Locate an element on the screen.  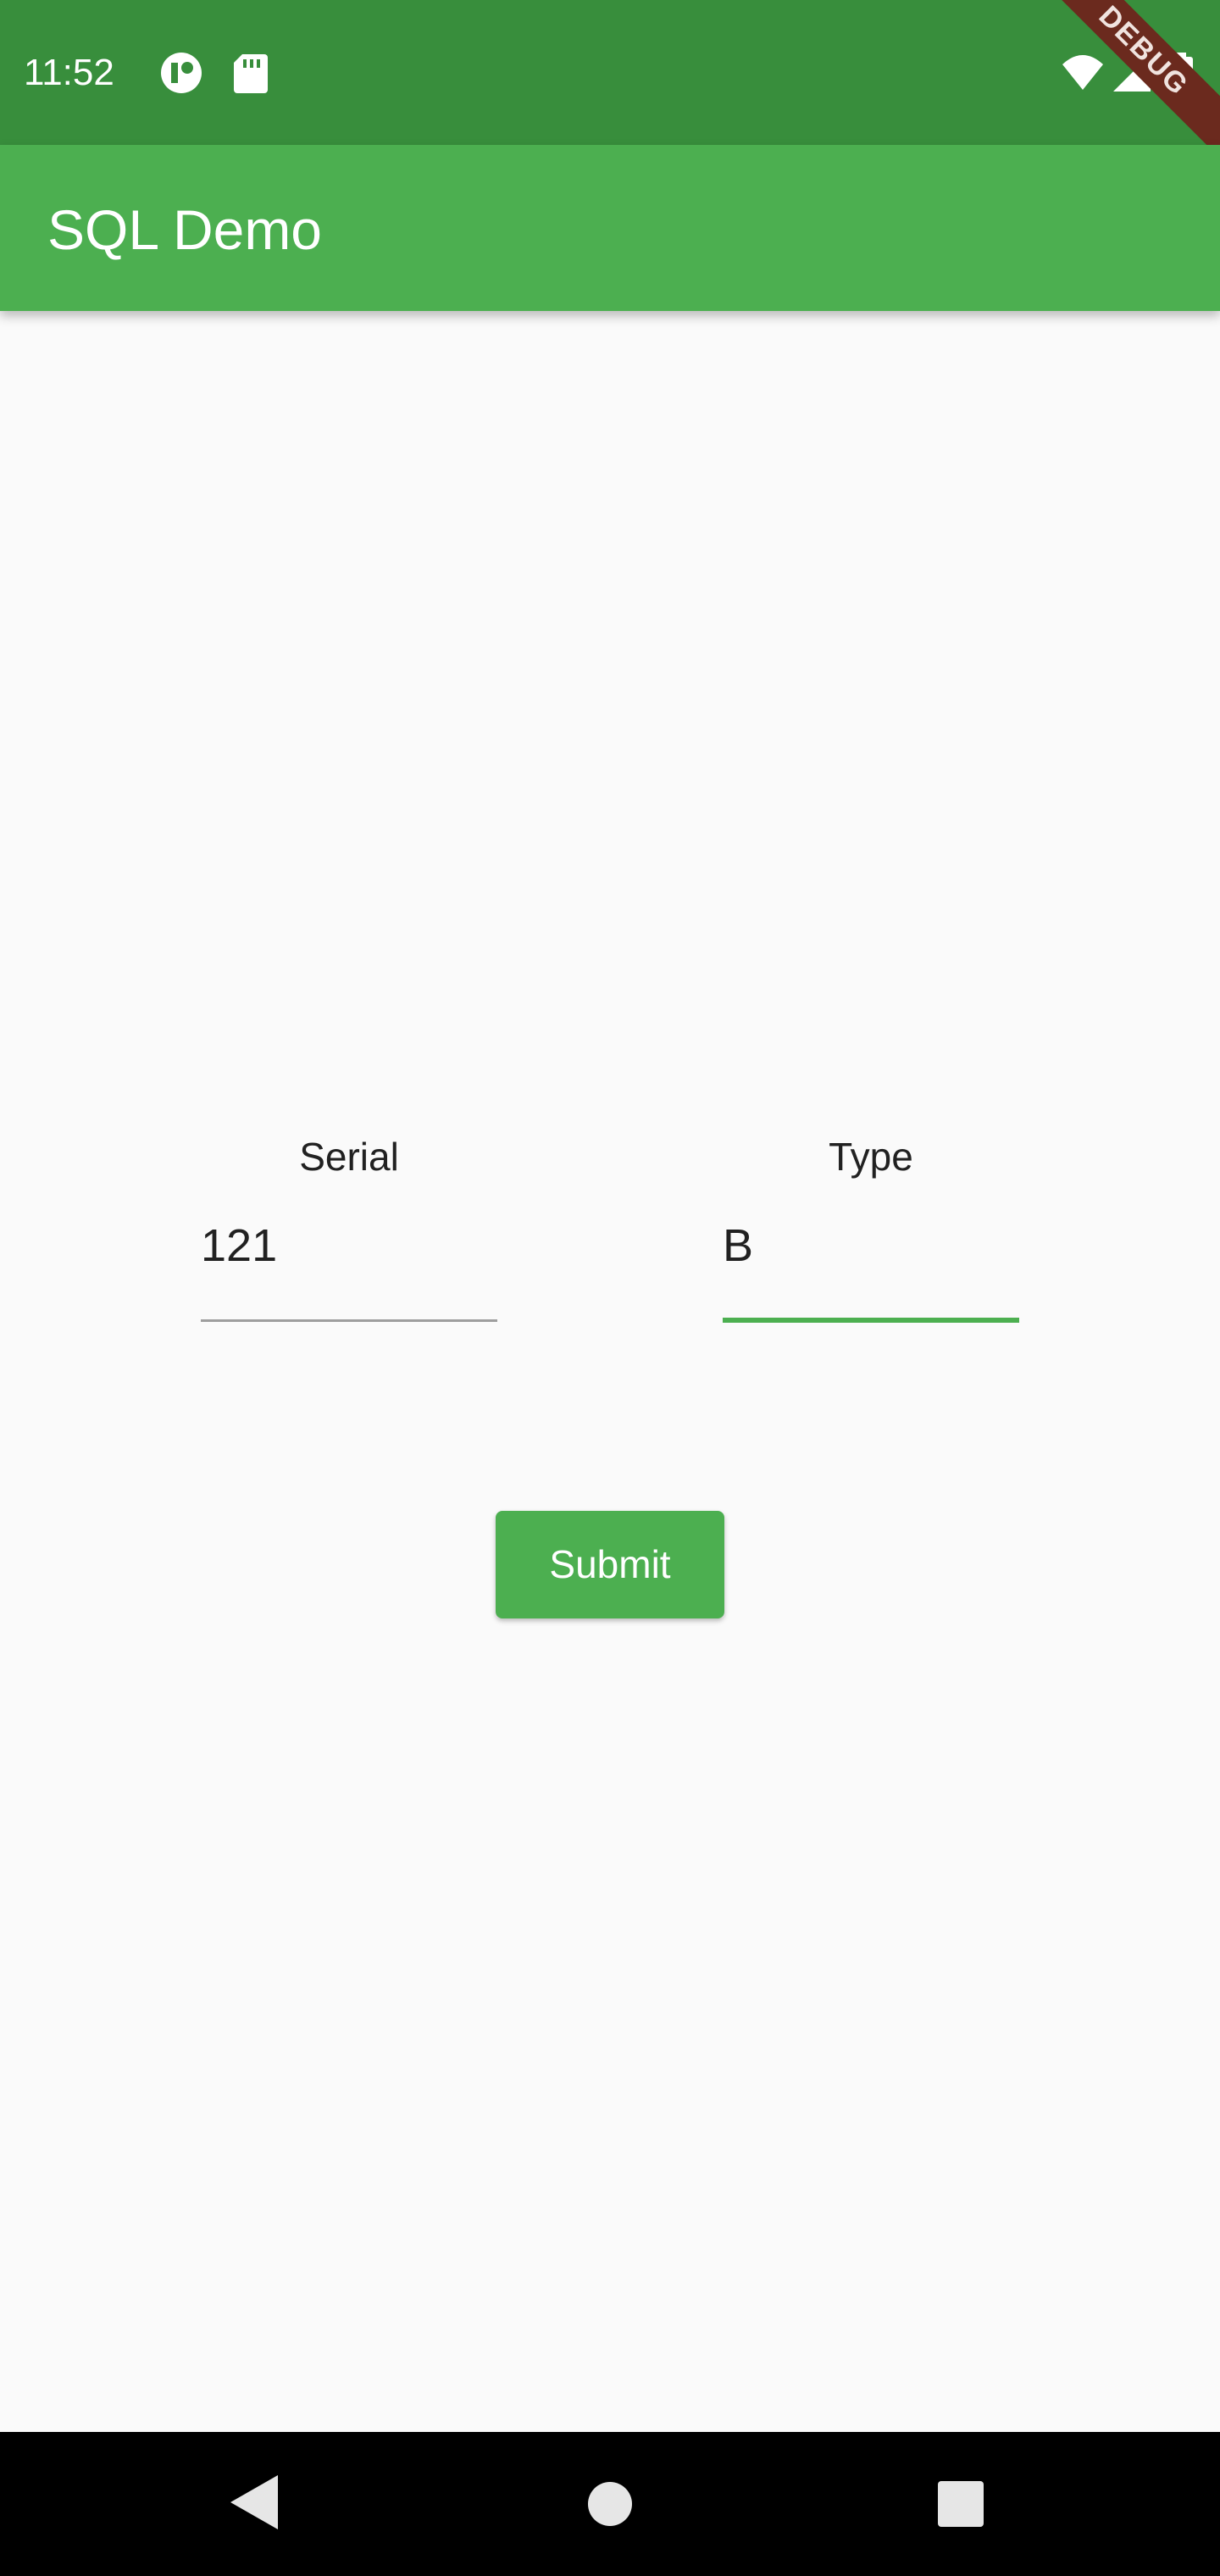
privacy-indicator-icon is located at coordinates (181, 73).